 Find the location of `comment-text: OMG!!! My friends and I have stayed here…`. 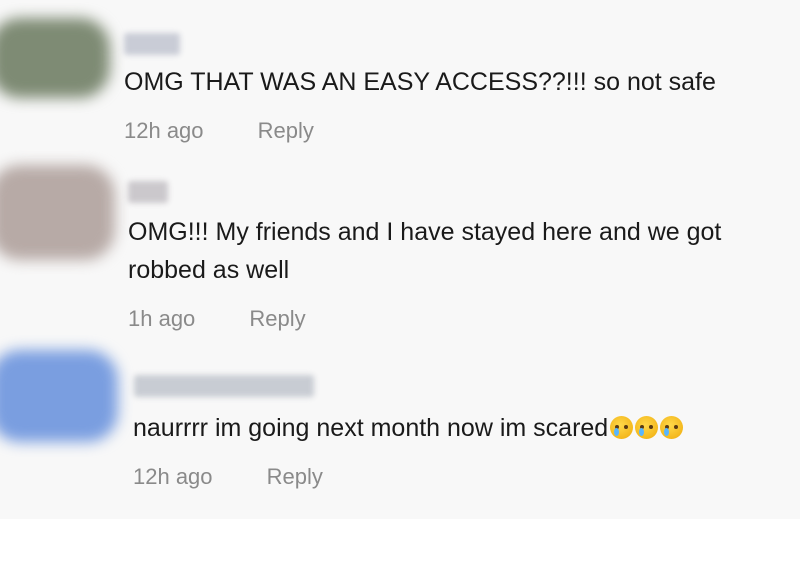

comment-text: OMG!!! My friends and I have stayed here… is located at coordinates (425, 251).